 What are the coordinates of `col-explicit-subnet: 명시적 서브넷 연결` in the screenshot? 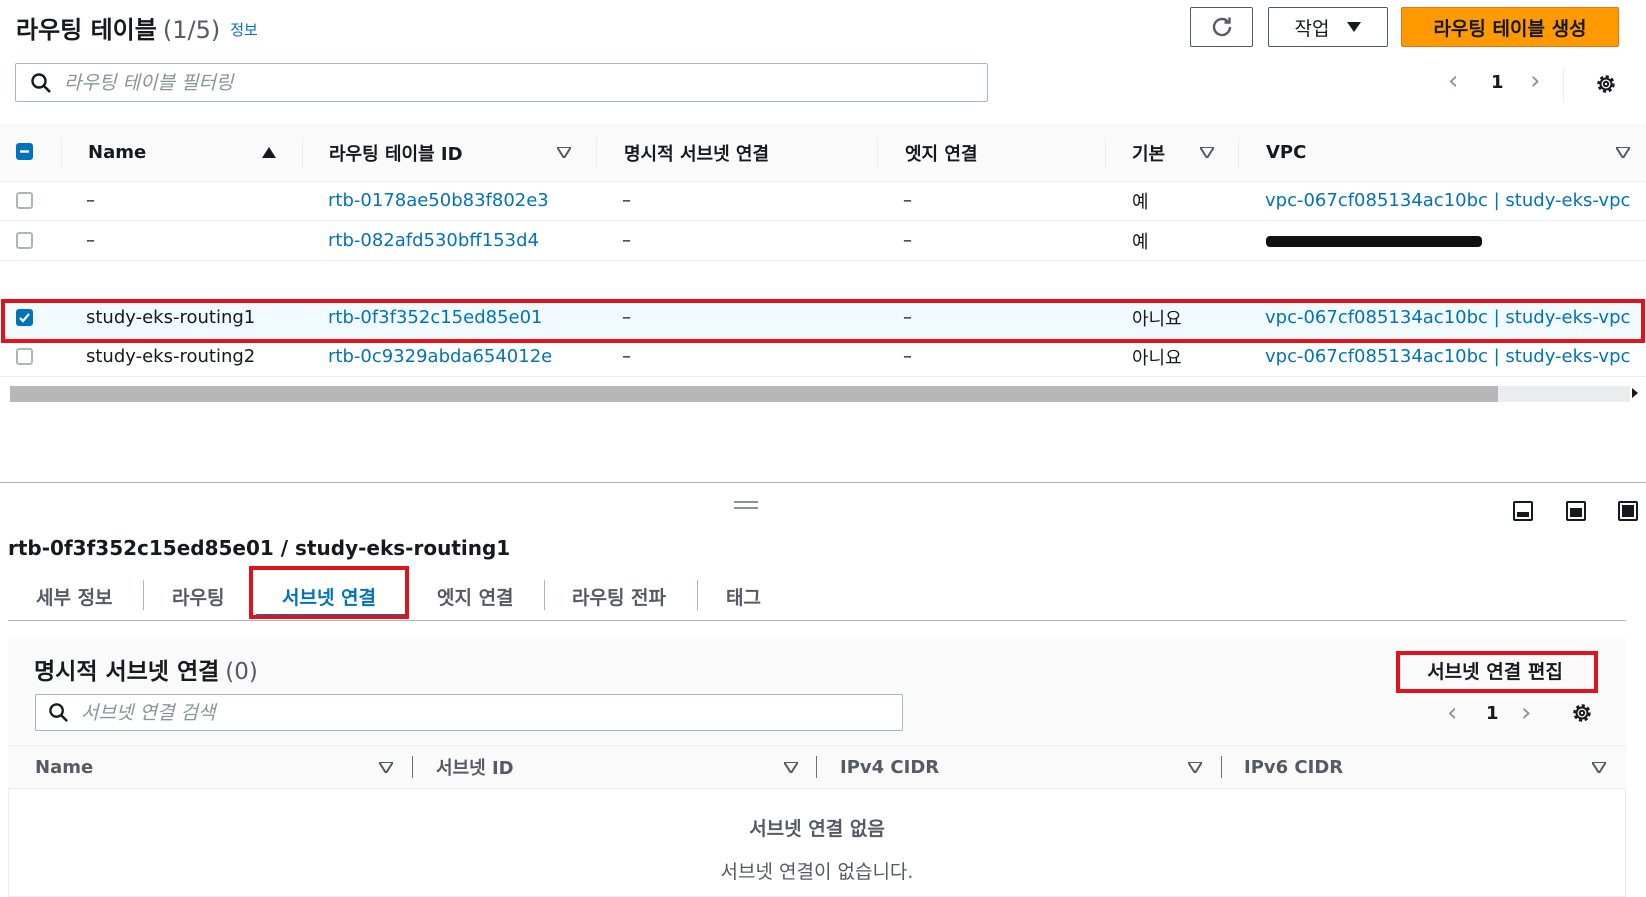 It's located at (696, 152).